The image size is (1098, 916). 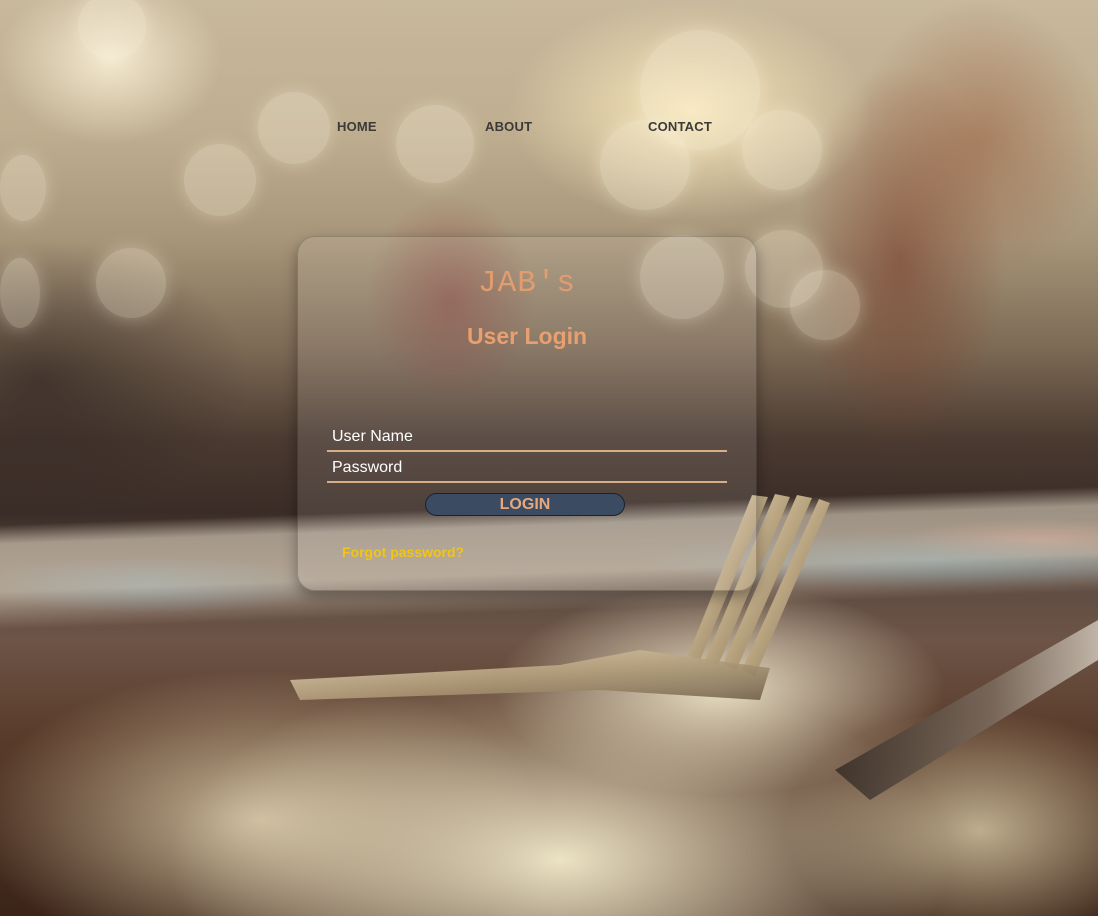 I want to click on username-input, so click(x=527, y=438).